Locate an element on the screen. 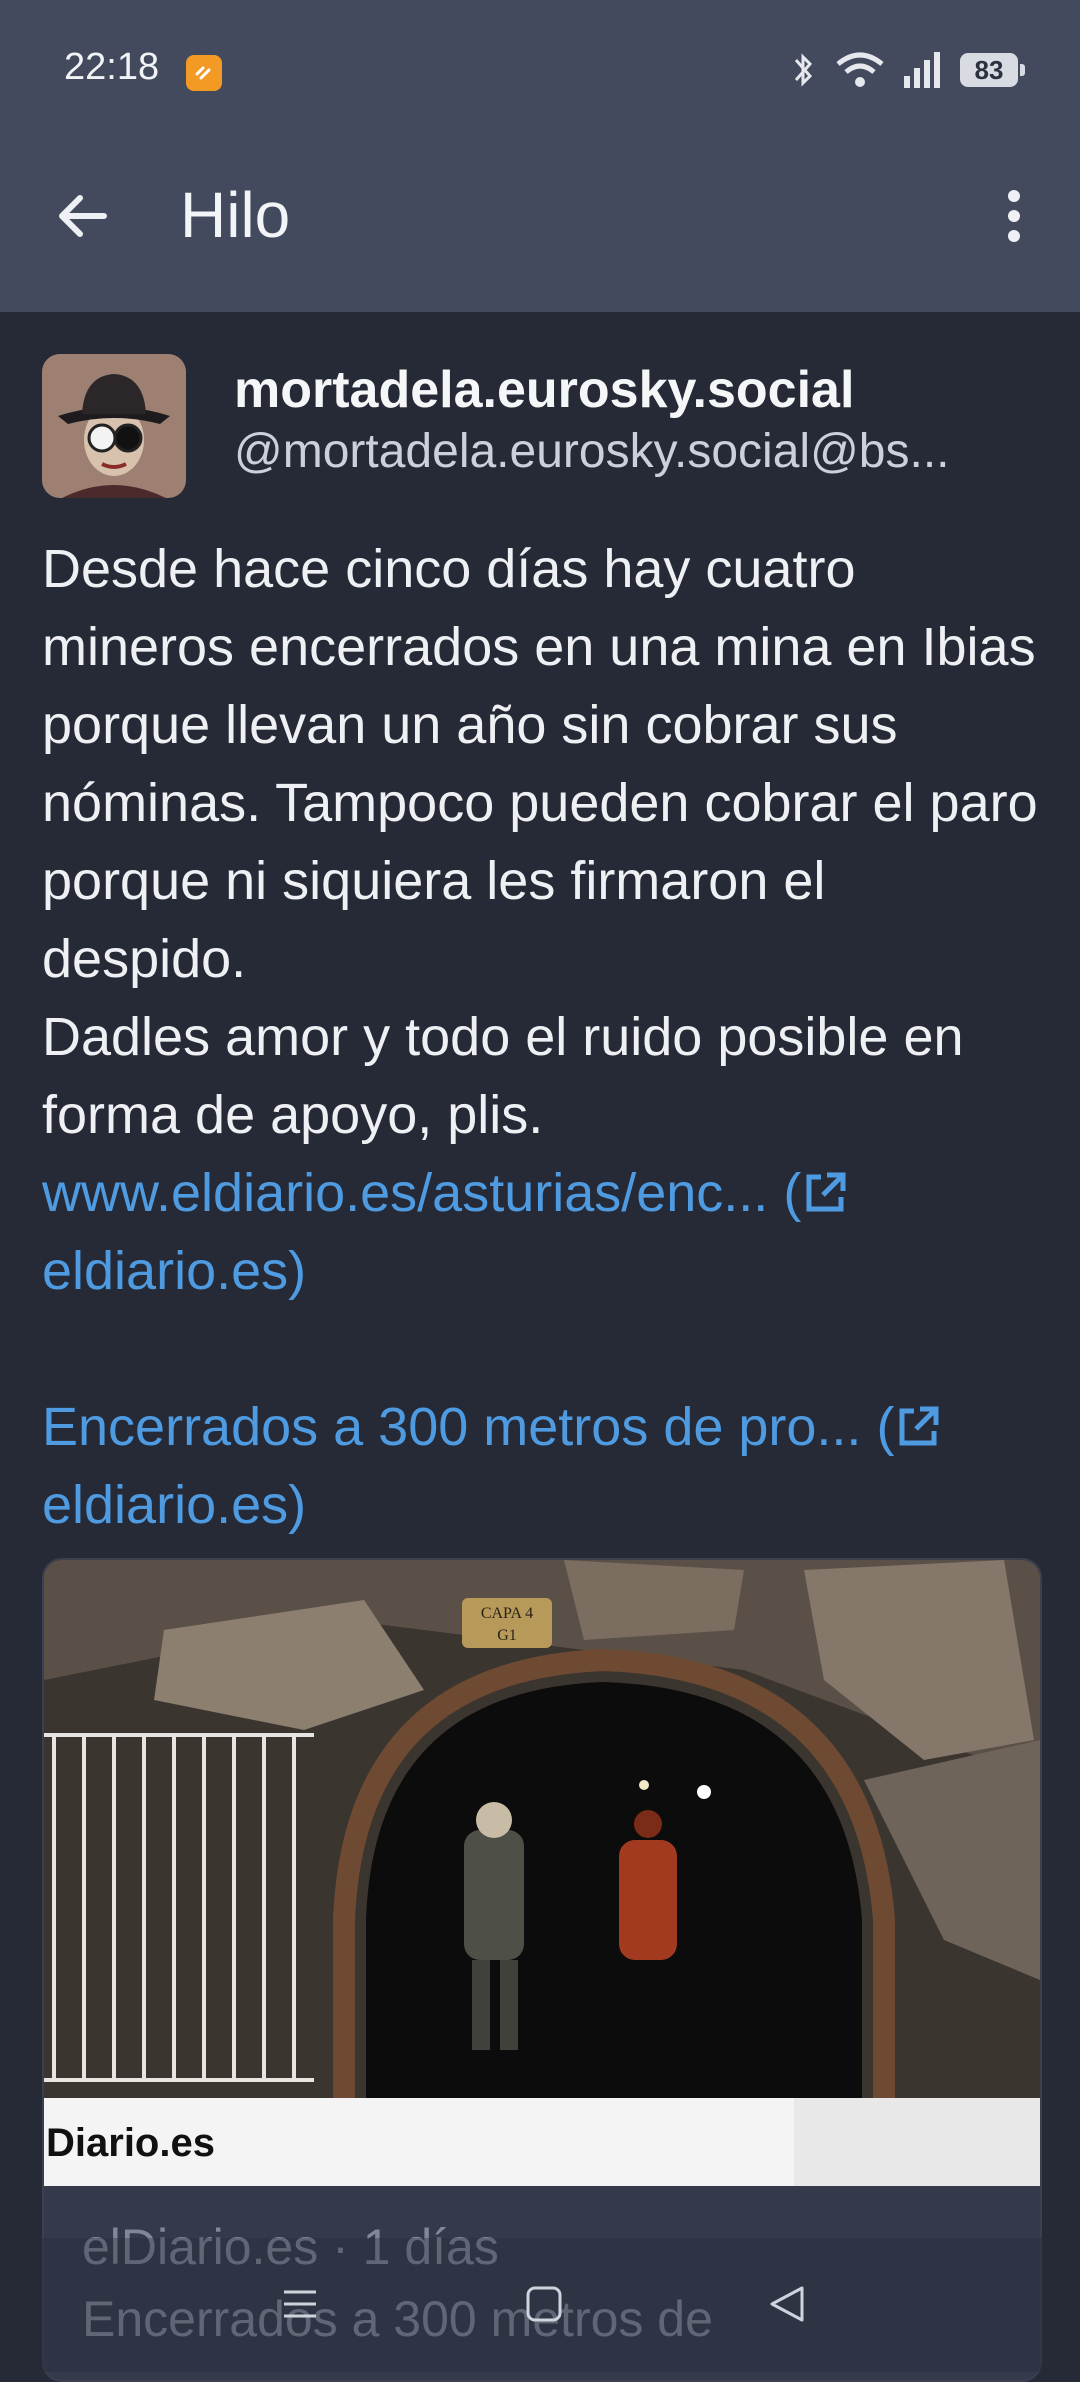 The image size is (1080, 2382). system-navigation-bar is located at coordinates (540, 2305).